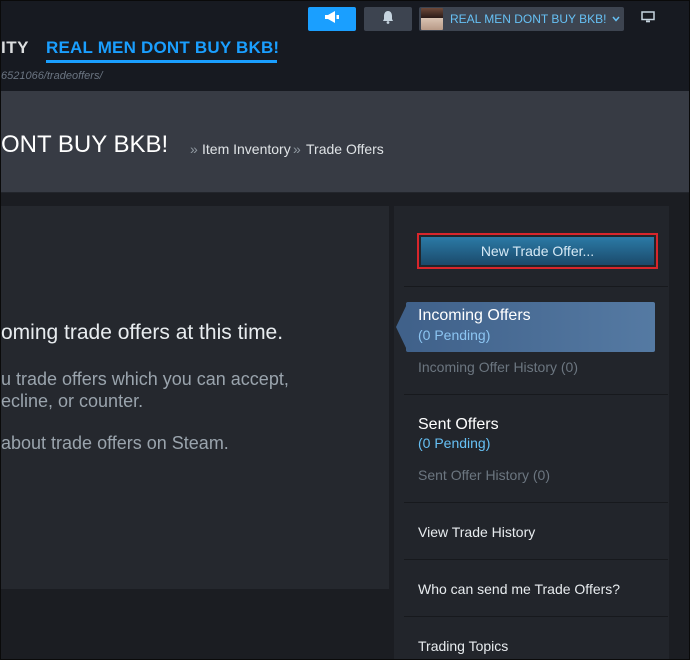 The height and width of the screenshot is (660, 690). Describe the element at coordinates (463, 646) in the screenshot. I see `trading-topics-link: Trading Topics` at that location.